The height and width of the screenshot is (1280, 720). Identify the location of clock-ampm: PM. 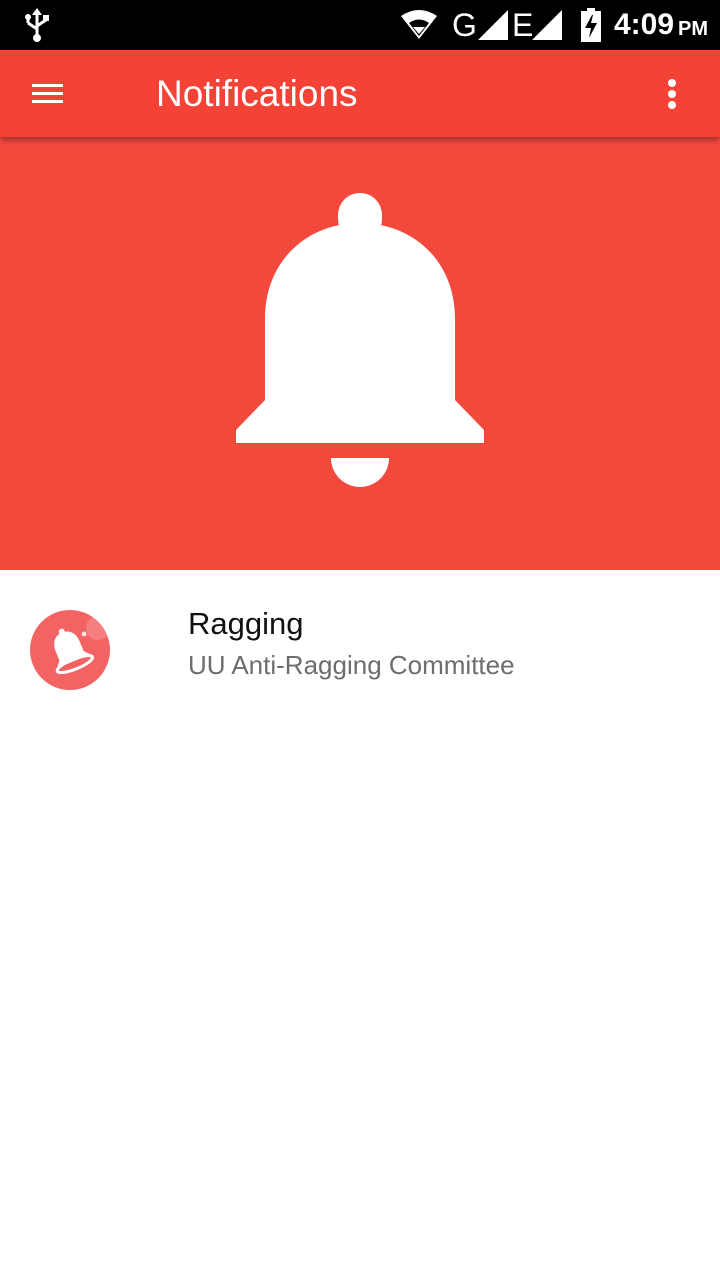
(693, 28).